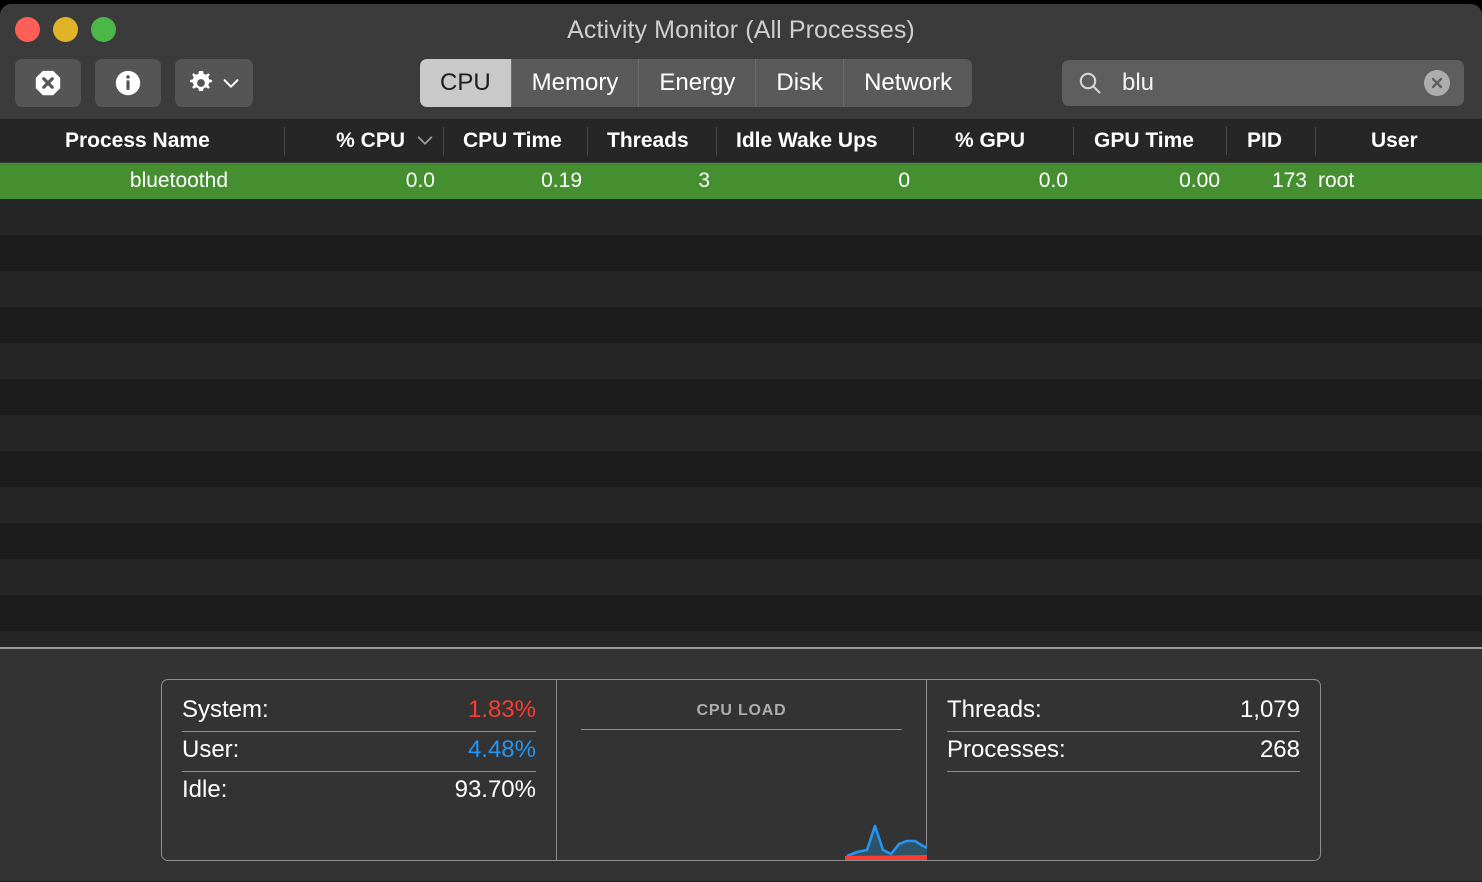  What do you see at coordinates (1123, 712) in the screenshot?
I see `stat-row-threads: Threads: 1,079` at bounding box center [1123, 712].